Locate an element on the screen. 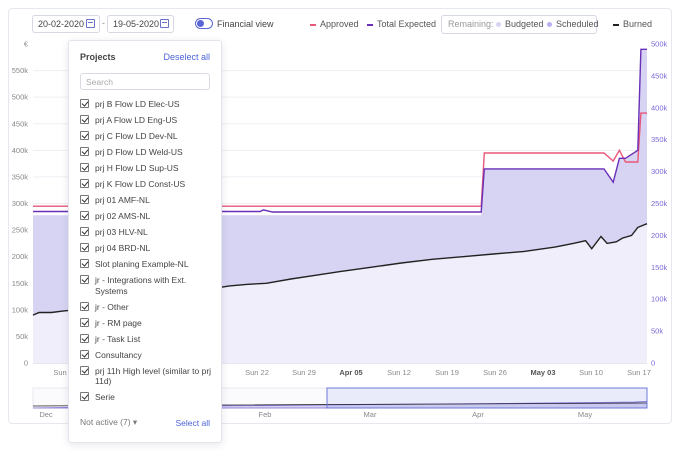 The image size is (680, 460). project-item: prj H Flow LD Sup-US is located at coordinates (148, 168).